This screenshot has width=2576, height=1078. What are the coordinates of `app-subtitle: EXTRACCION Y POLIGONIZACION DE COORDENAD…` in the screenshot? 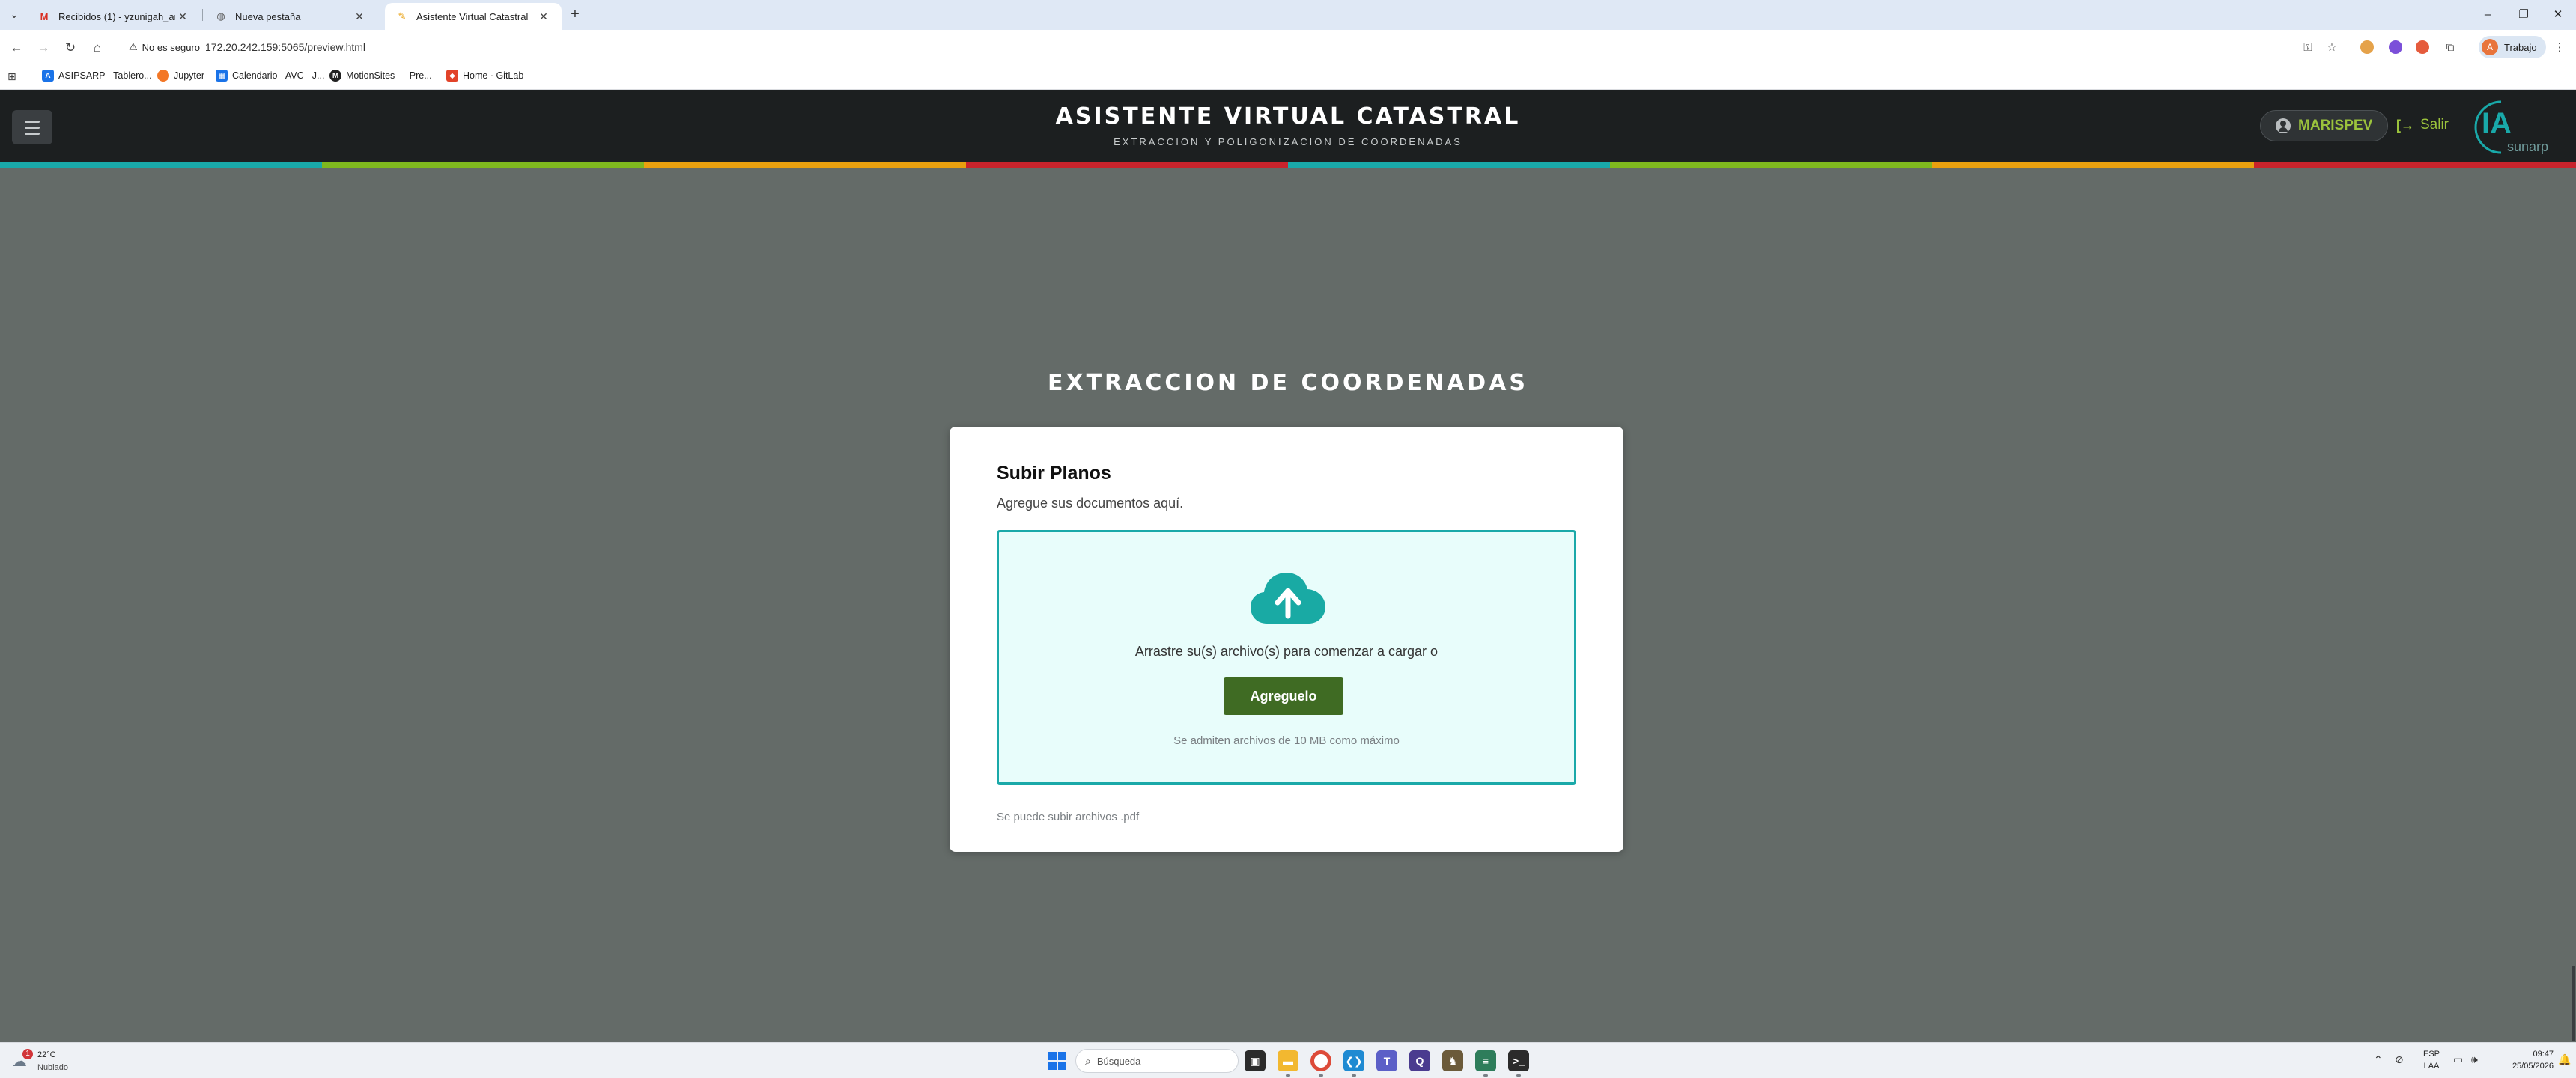 It's located at (1288, 141).